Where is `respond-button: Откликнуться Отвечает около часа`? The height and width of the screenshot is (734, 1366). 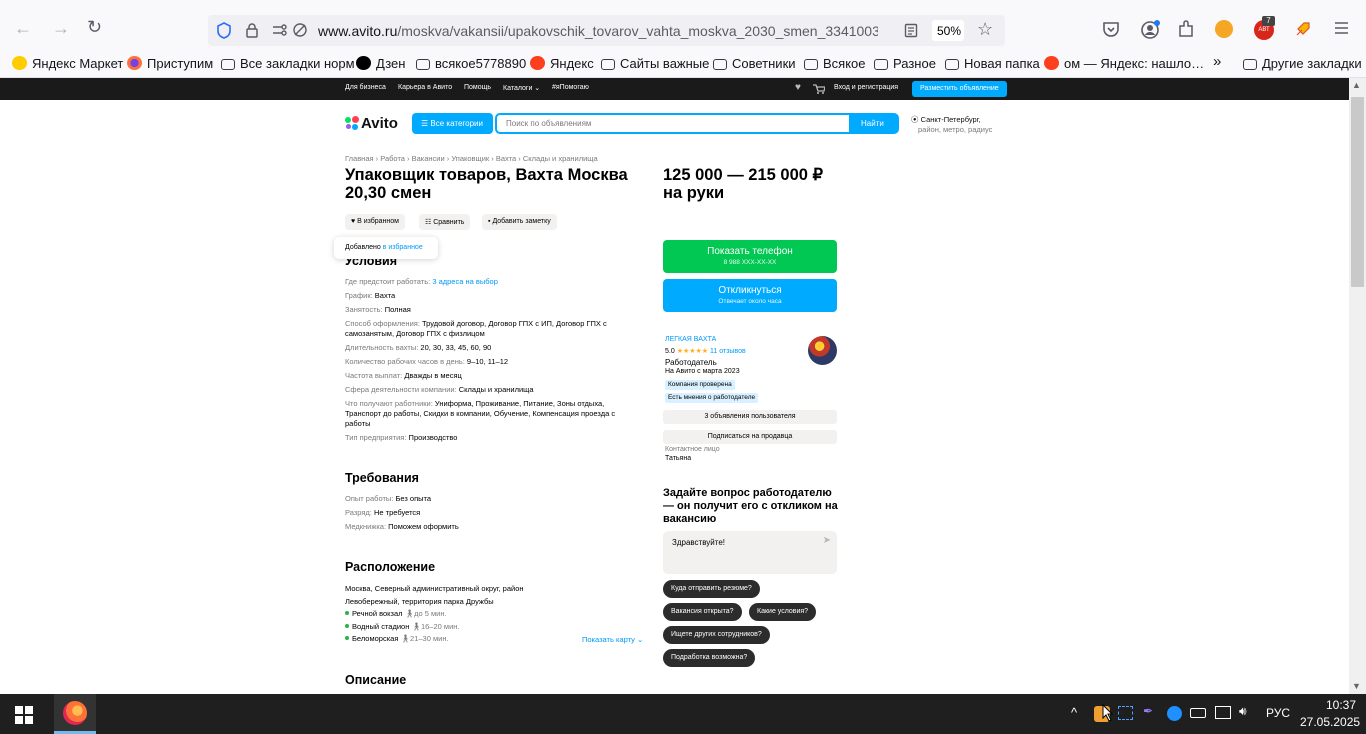
respond-button: Откликнуться Отвечает около часа is located at coordinates (750, 295).